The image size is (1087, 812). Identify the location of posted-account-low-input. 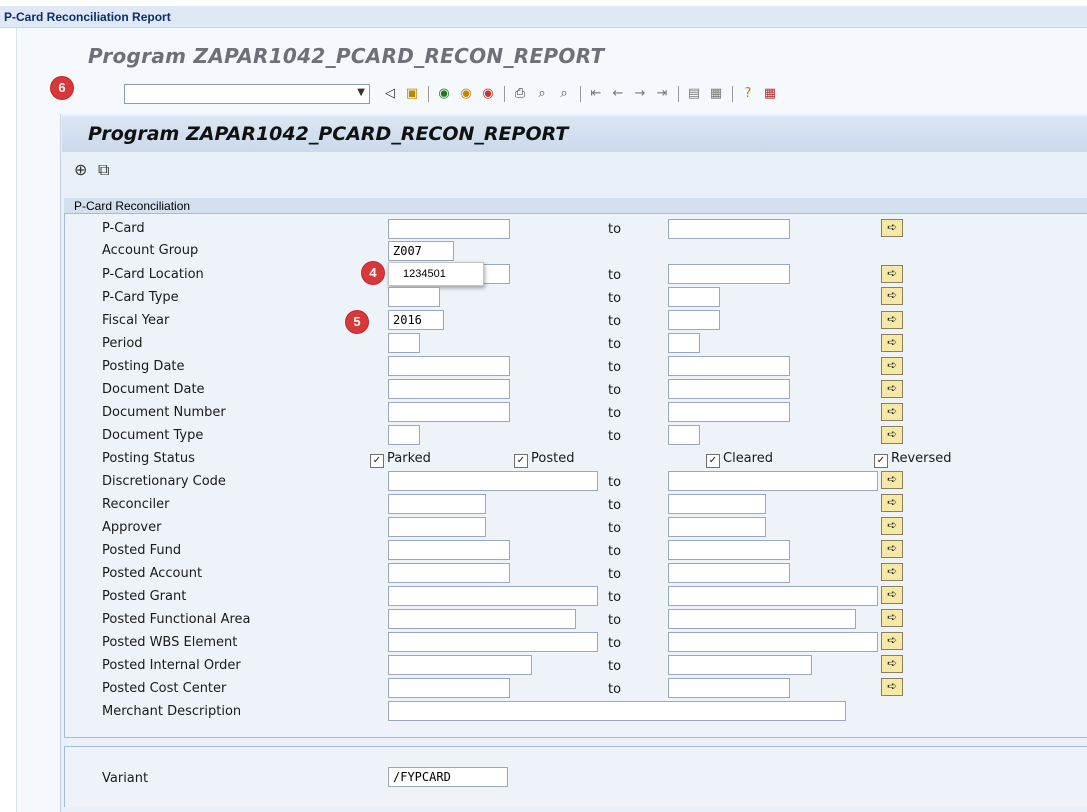
(449, 573).